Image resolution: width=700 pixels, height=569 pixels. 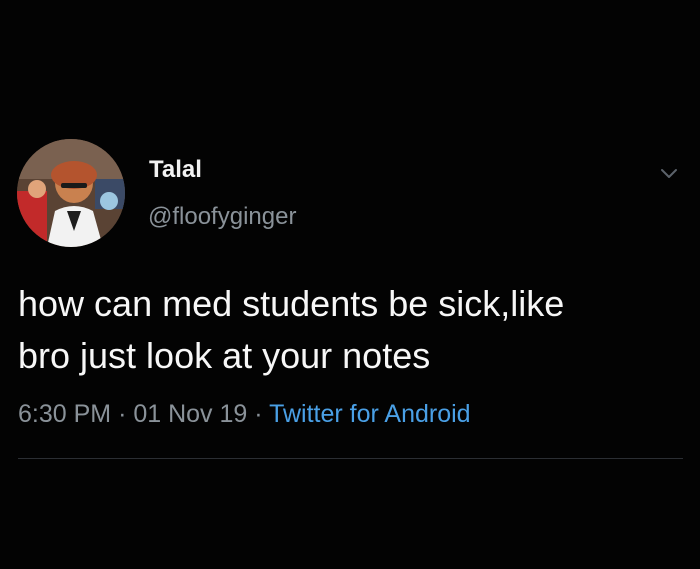 I want to click on display-name: Talal, so click(x=175, y=170).